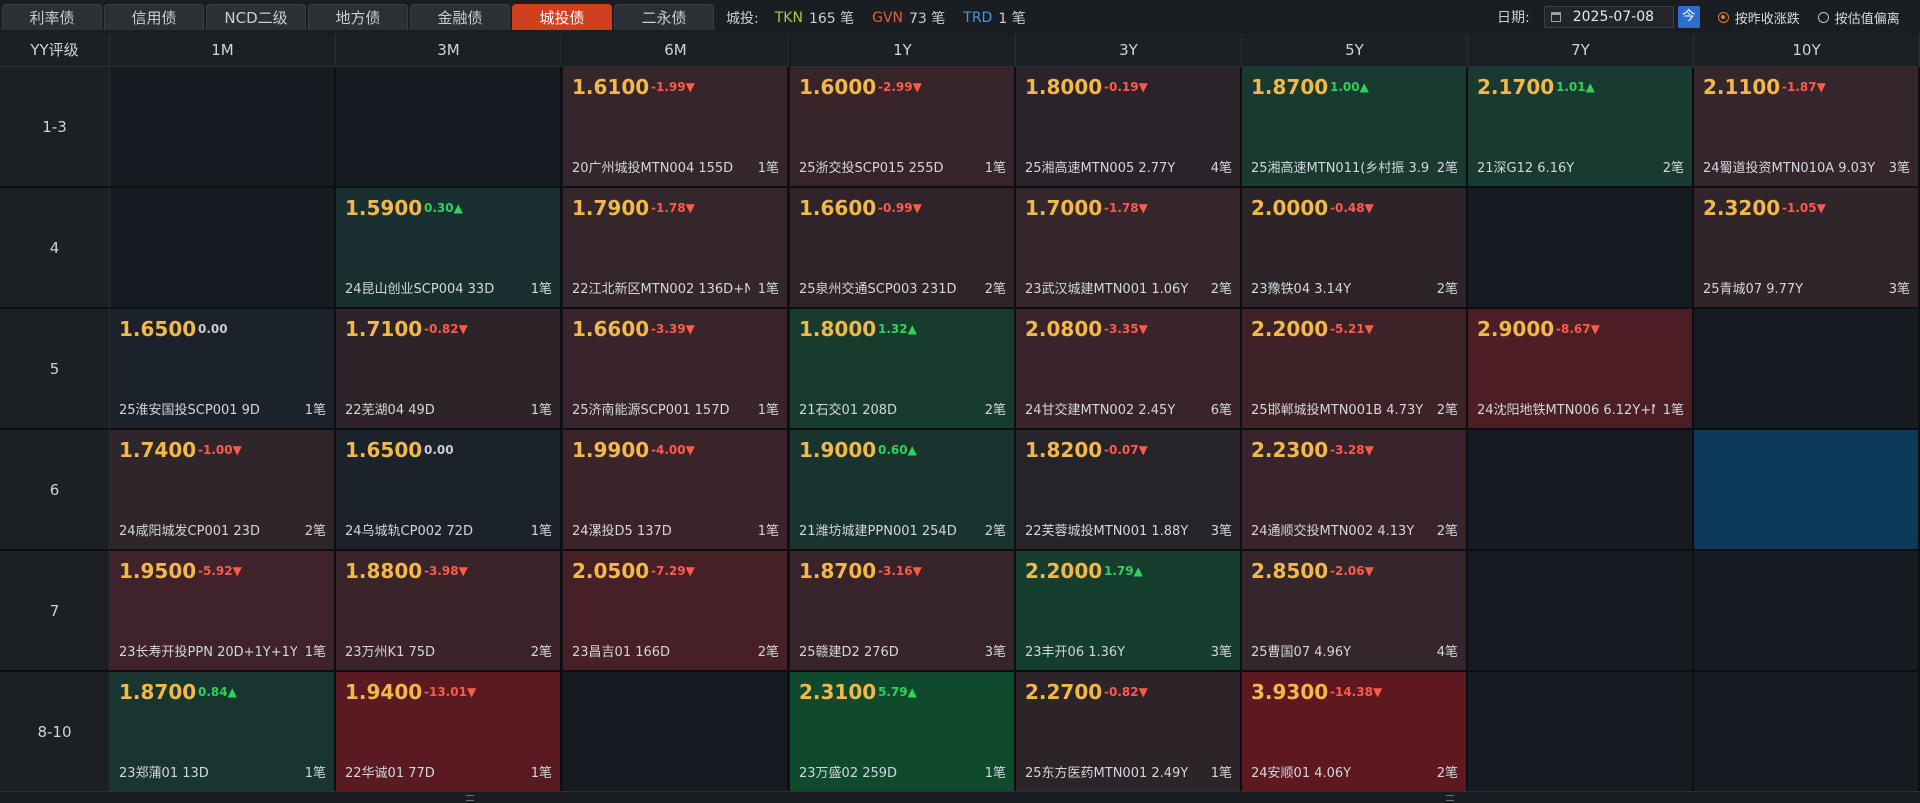 This screenshot has height=803, width=1920. What do you see at coordinates (1355, 127) in the screenshot?
I see `quote-cell: 1.8700 1.00▲ 25湘高速MTN011(乡村振 3.9Y 2笔` at bounding box center [1355, 127].